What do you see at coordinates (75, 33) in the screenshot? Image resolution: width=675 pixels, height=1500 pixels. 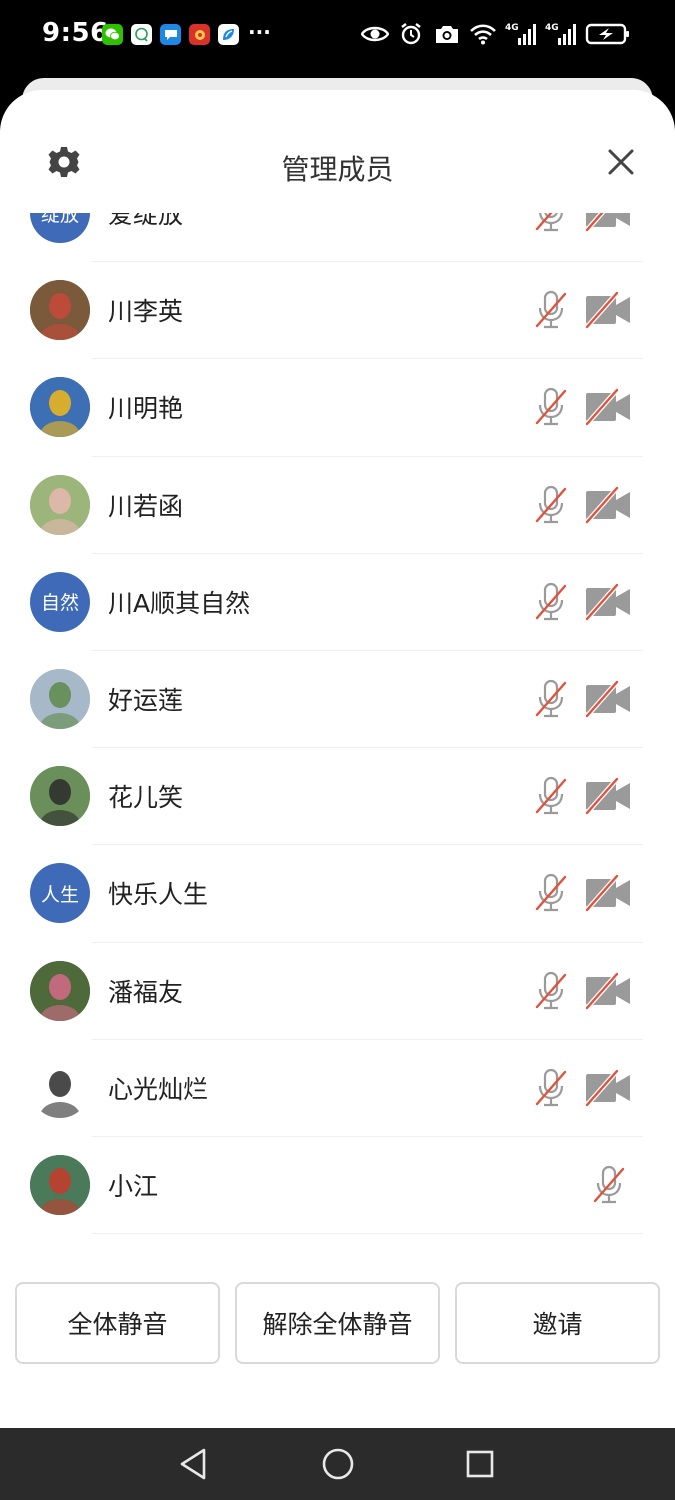 I see `status-time: 9:56` at bounding box center [75, 33].